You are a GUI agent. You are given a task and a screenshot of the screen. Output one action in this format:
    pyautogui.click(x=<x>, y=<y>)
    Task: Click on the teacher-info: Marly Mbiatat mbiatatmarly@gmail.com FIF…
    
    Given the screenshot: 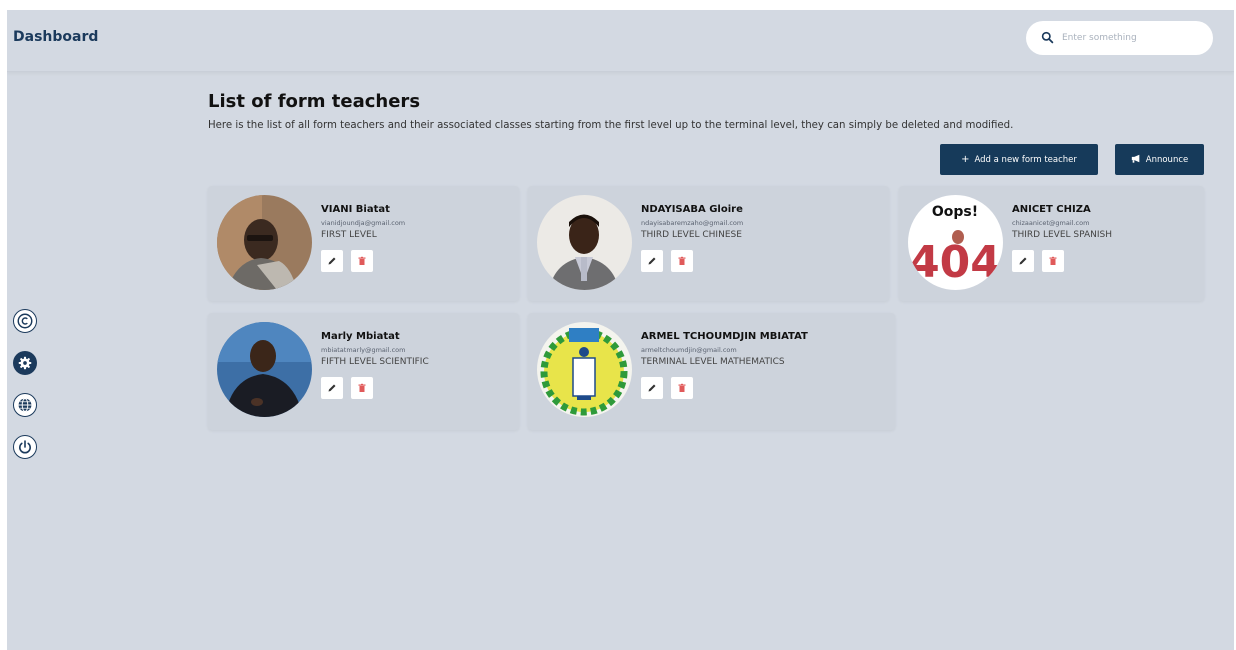 What is the action you would take?
    pyautogui.click(x=375, y=365)
    